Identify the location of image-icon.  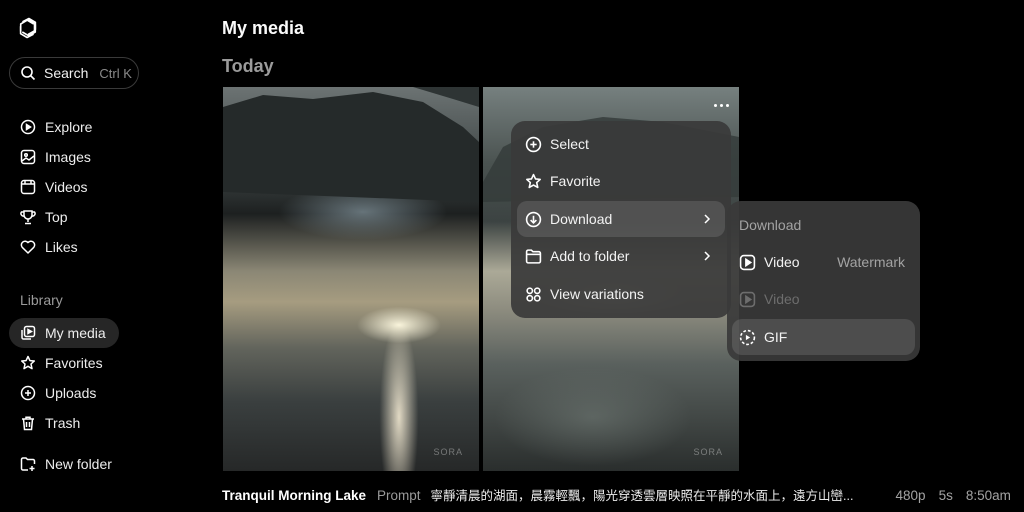
(28, 157).